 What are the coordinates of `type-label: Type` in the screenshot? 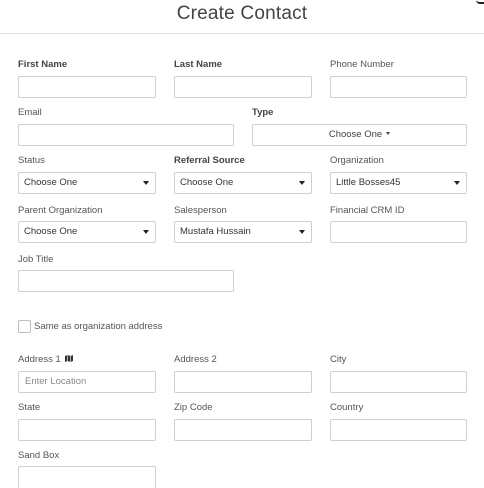 It's located at (263, 112).